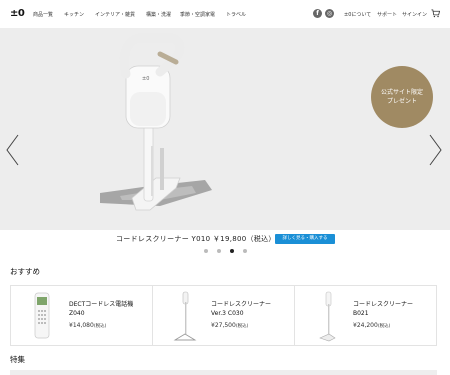  Describe the element at coordinates (158, 14) in the screenshot. I see `nav-cleaning: 構築・洗濯` at that location.